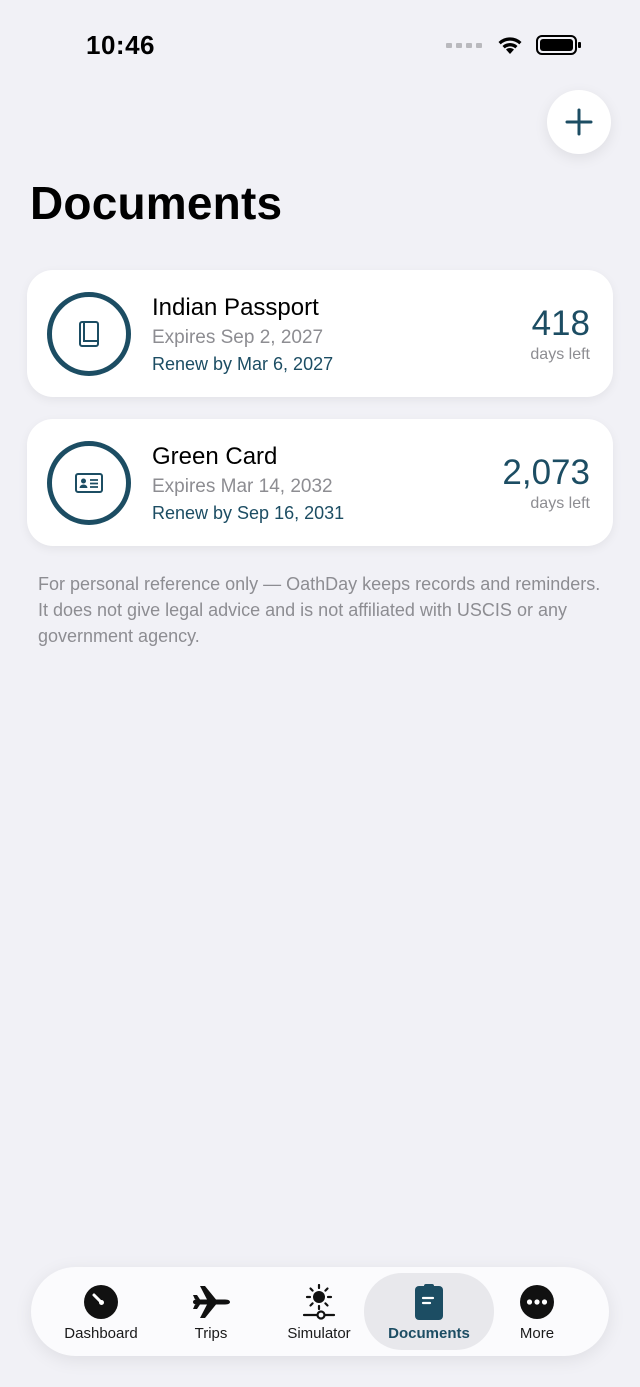 The height and width of the screenshot is (1387, 640). I want to click on tab-simulator: Simulator, so click(319, 1311).